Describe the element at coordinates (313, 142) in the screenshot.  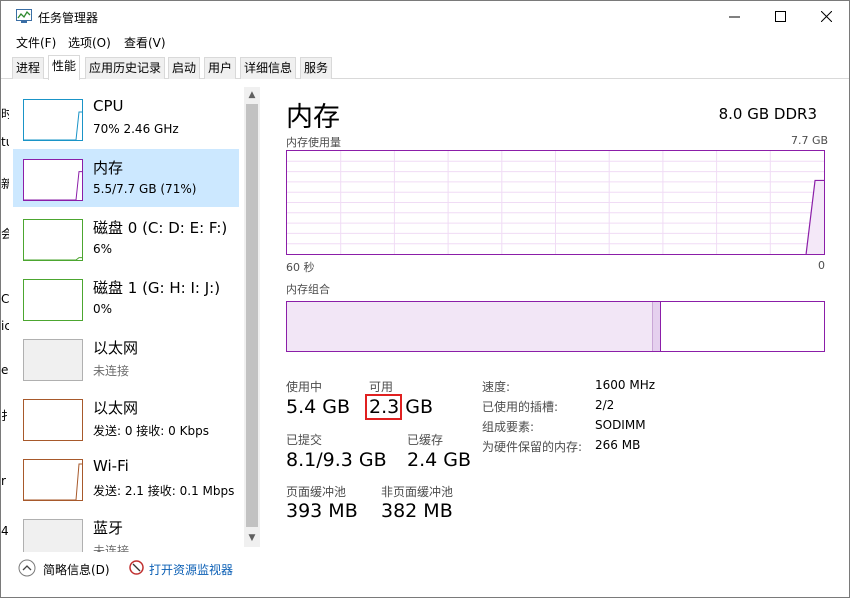
I see `usage-graph-label: 内存使用量` at that location.